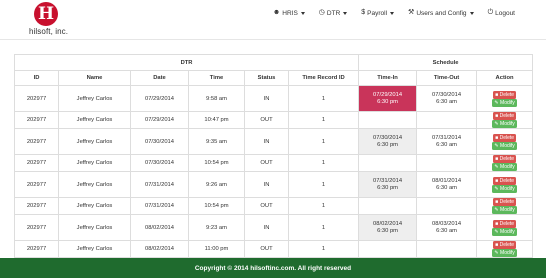  I want to click on cell-date: 07/29/2014, so click(159, 120).